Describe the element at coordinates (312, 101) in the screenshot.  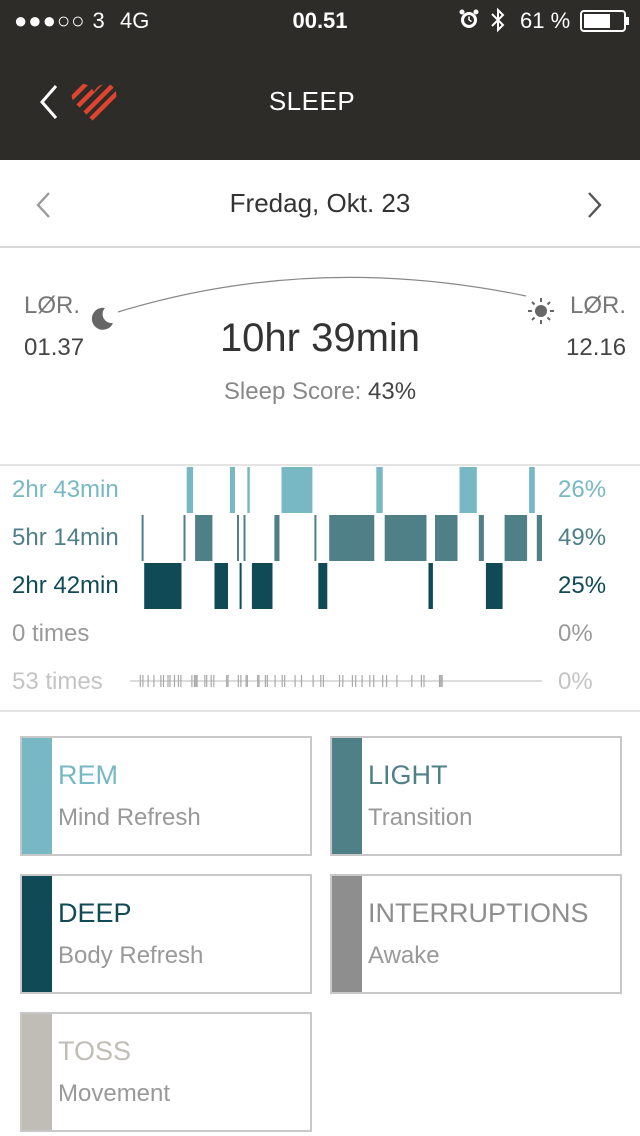
I see `page-title: SLEEP` at that location.